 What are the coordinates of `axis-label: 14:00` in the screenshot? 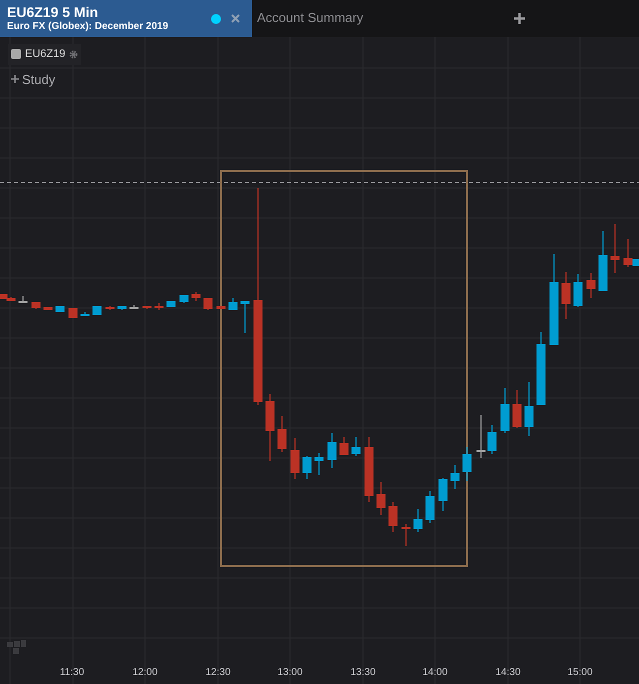 It's located at (435, 673).